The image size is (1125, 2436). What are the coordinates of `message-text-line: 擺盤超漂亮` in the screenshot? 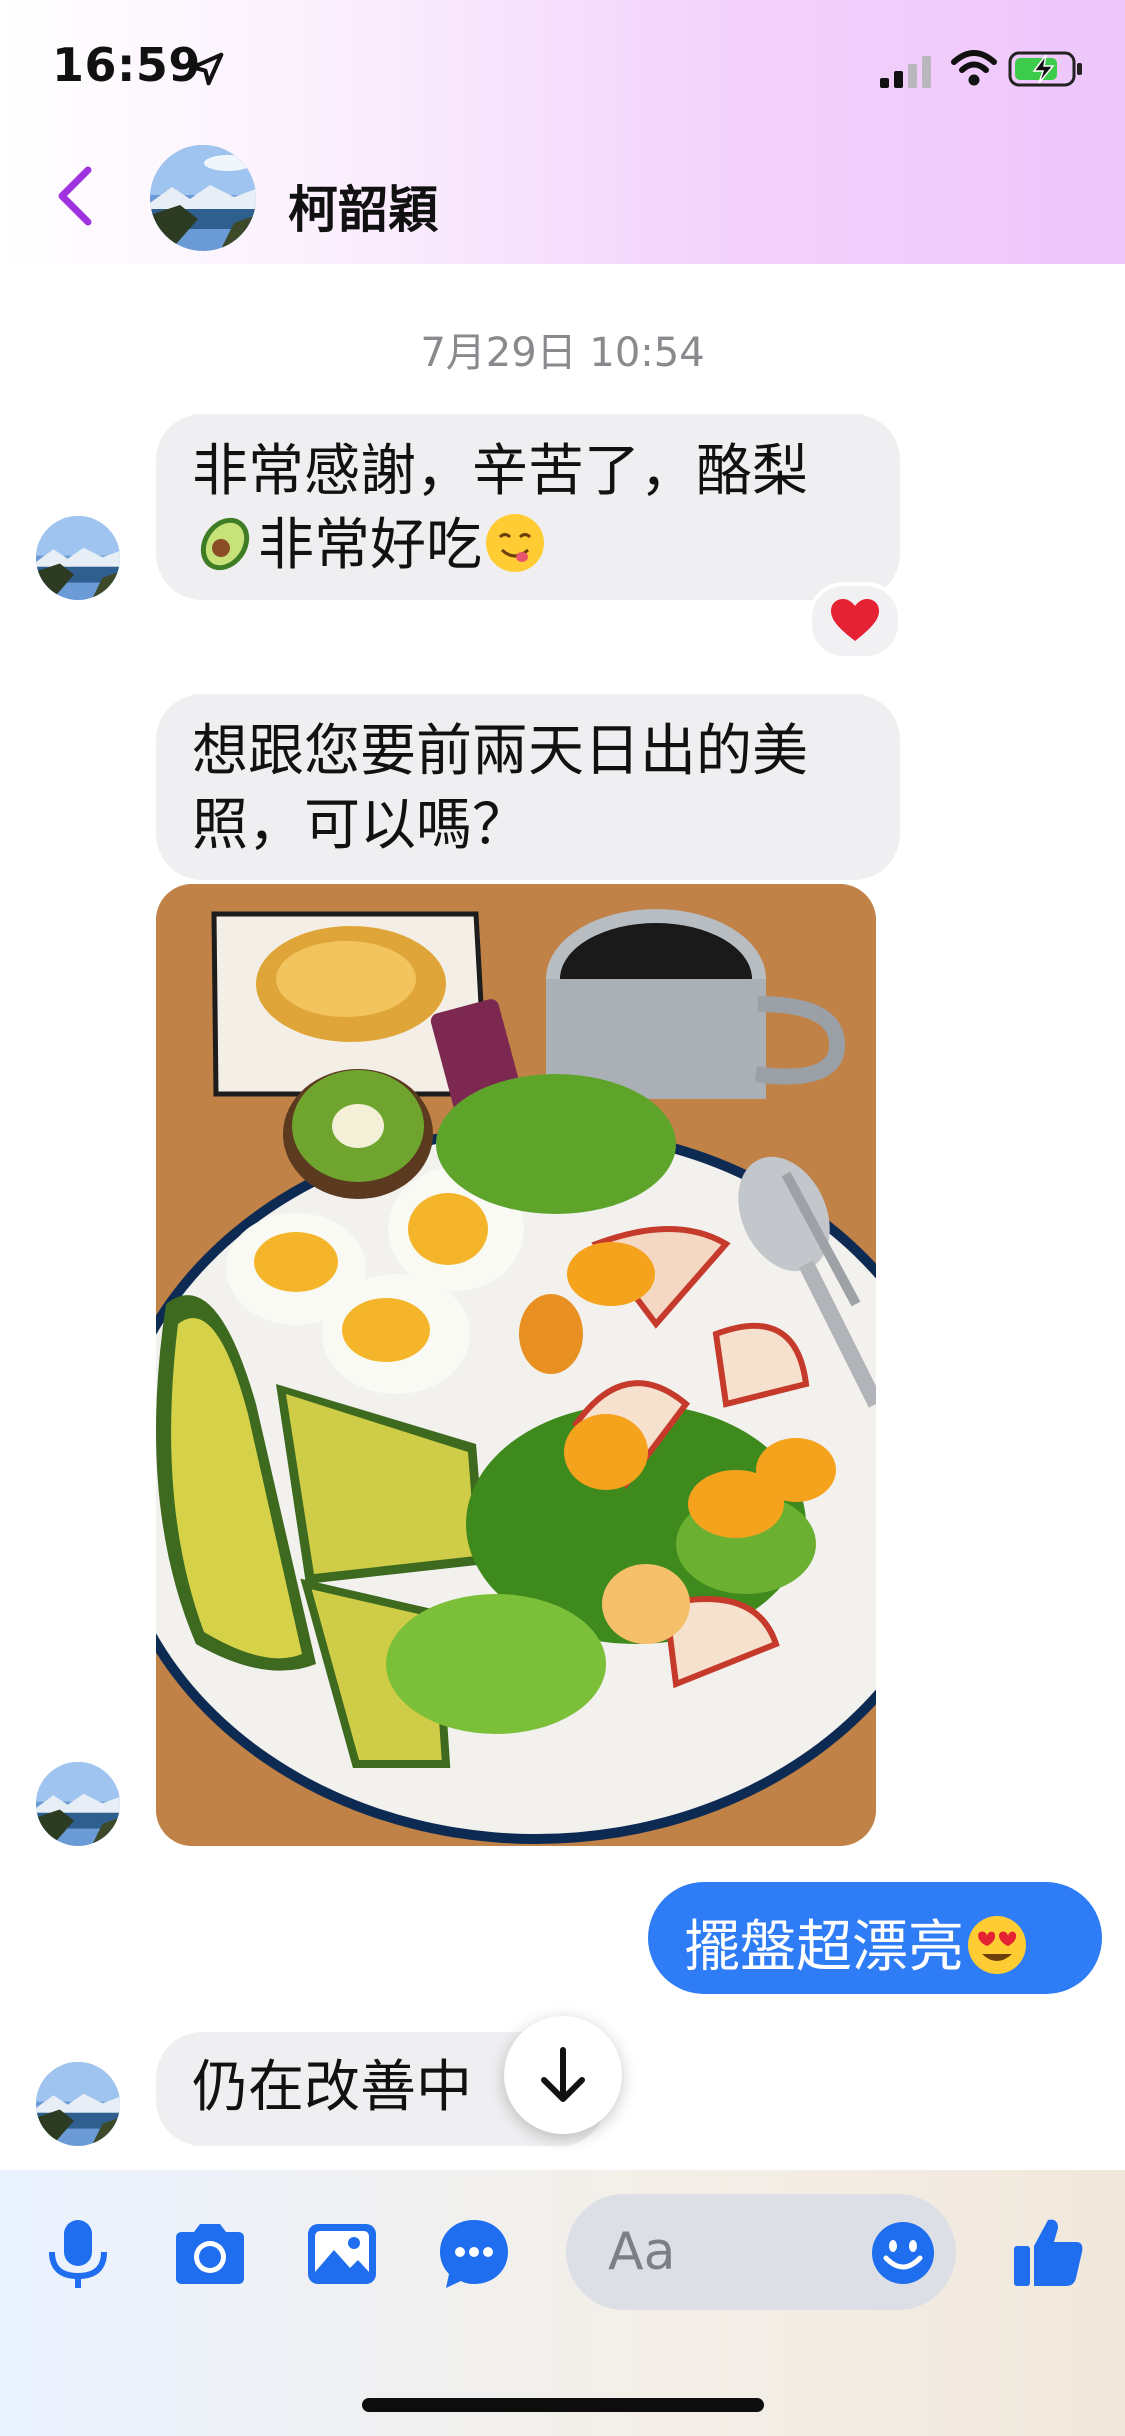 It's located at (857, 1943).